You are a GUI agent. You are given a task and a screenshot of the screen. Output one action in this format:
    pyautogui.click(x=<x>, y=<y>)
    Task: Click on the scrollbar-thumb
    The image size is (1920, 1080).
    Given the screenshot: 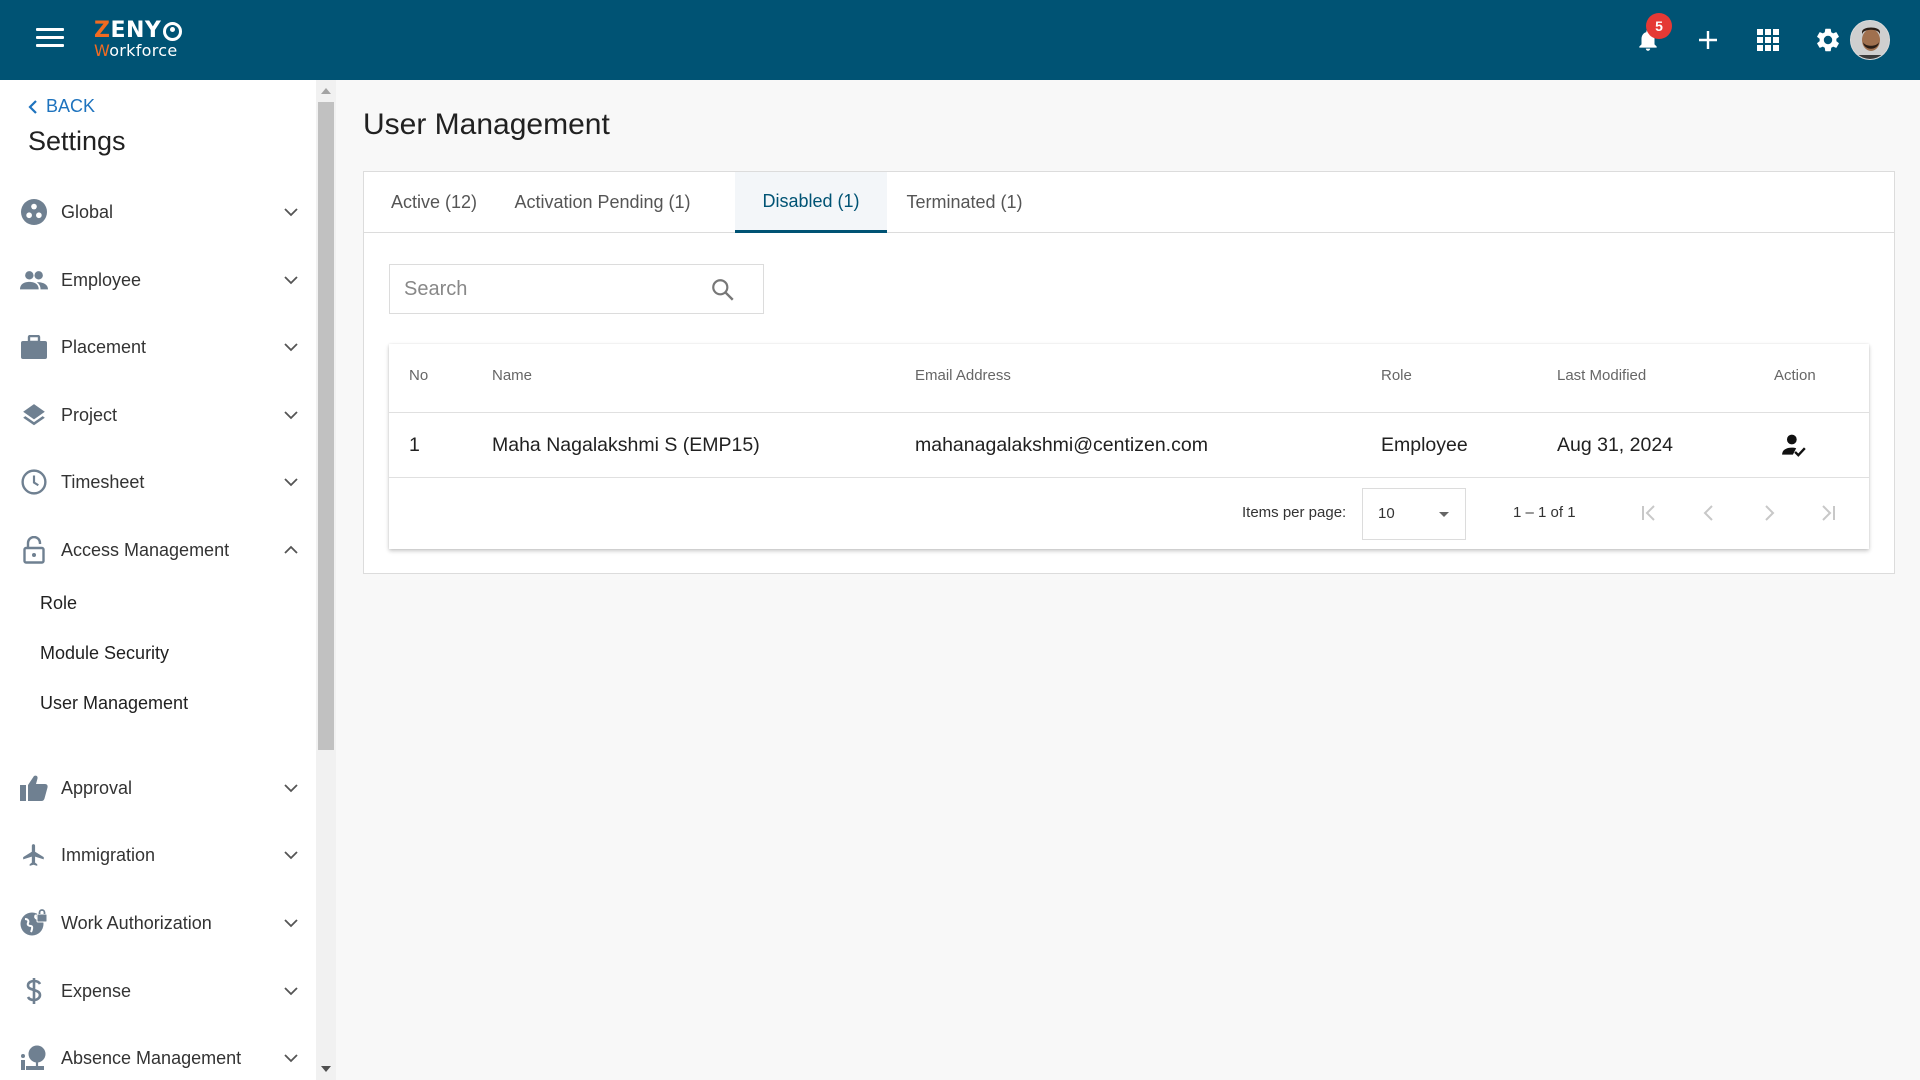 What is the action you would take?
    pyautogui.click(x=326, y=426)
    